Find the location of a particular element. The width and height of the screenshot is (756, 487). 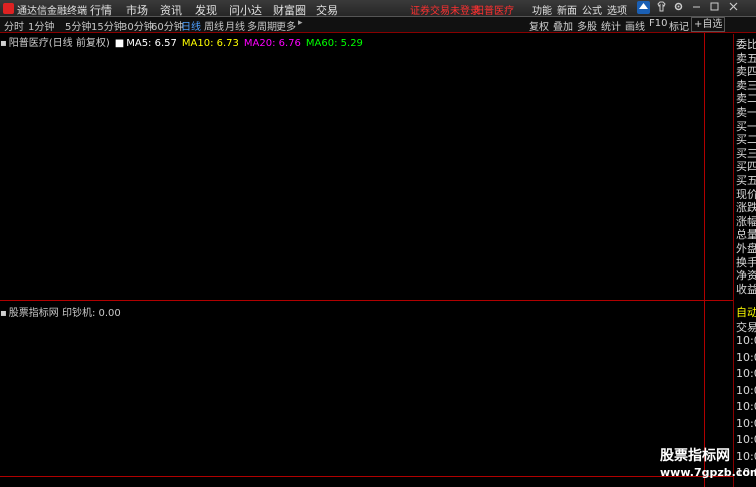

sidebar-item-25: 10:0 is located at coordinates (746, 406).